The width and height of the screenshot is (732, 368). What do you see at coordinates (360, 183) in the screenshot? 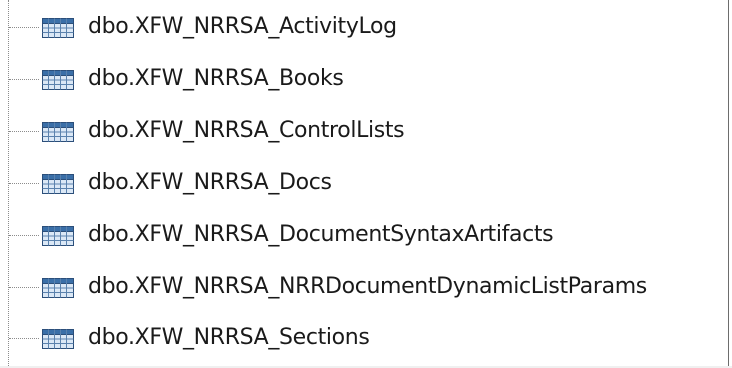
I see `tree-node-table: dbo.XFW_NRRSA_Docs` at bounding box center [360, 183].